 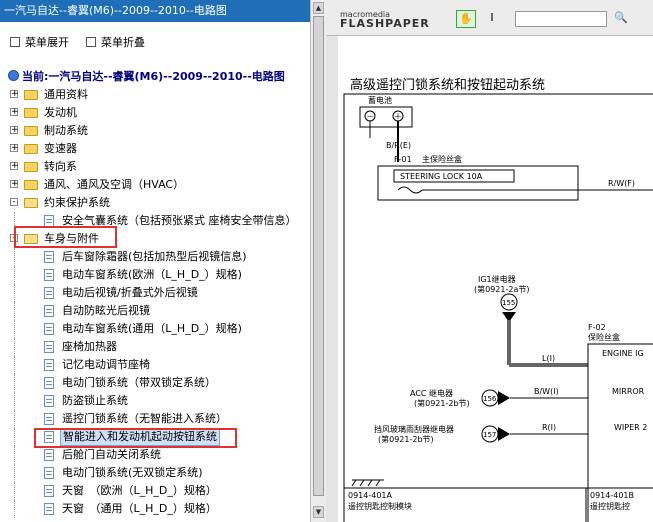 I want to click on battery-plus-label: ＋, so click(x=398, y=116).